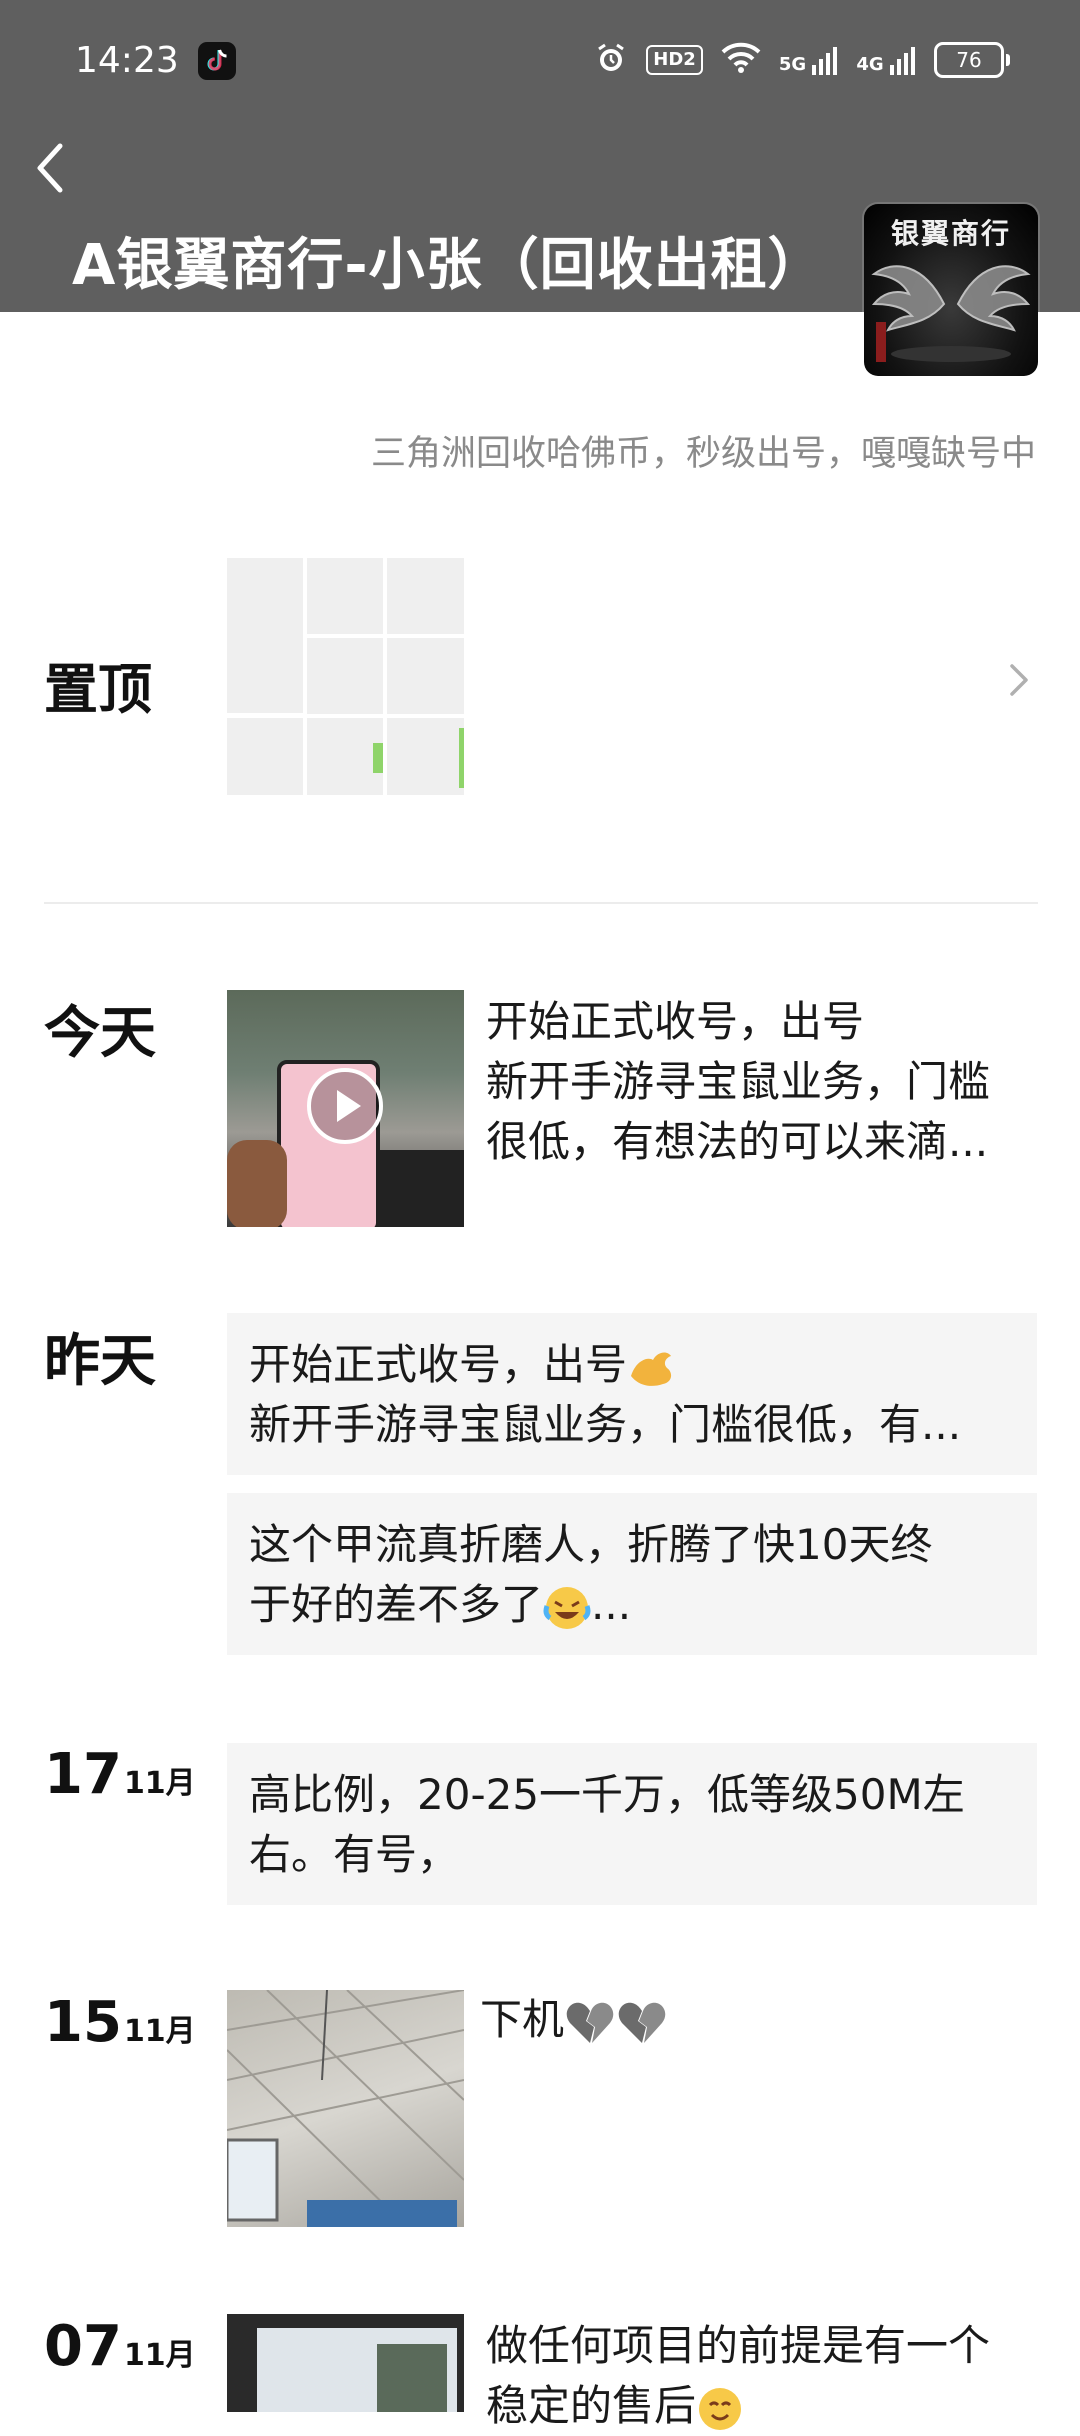 This screenshot has width=1080, height=2436. I want to click on date-label-07: 0711月, so click(120, 2346).